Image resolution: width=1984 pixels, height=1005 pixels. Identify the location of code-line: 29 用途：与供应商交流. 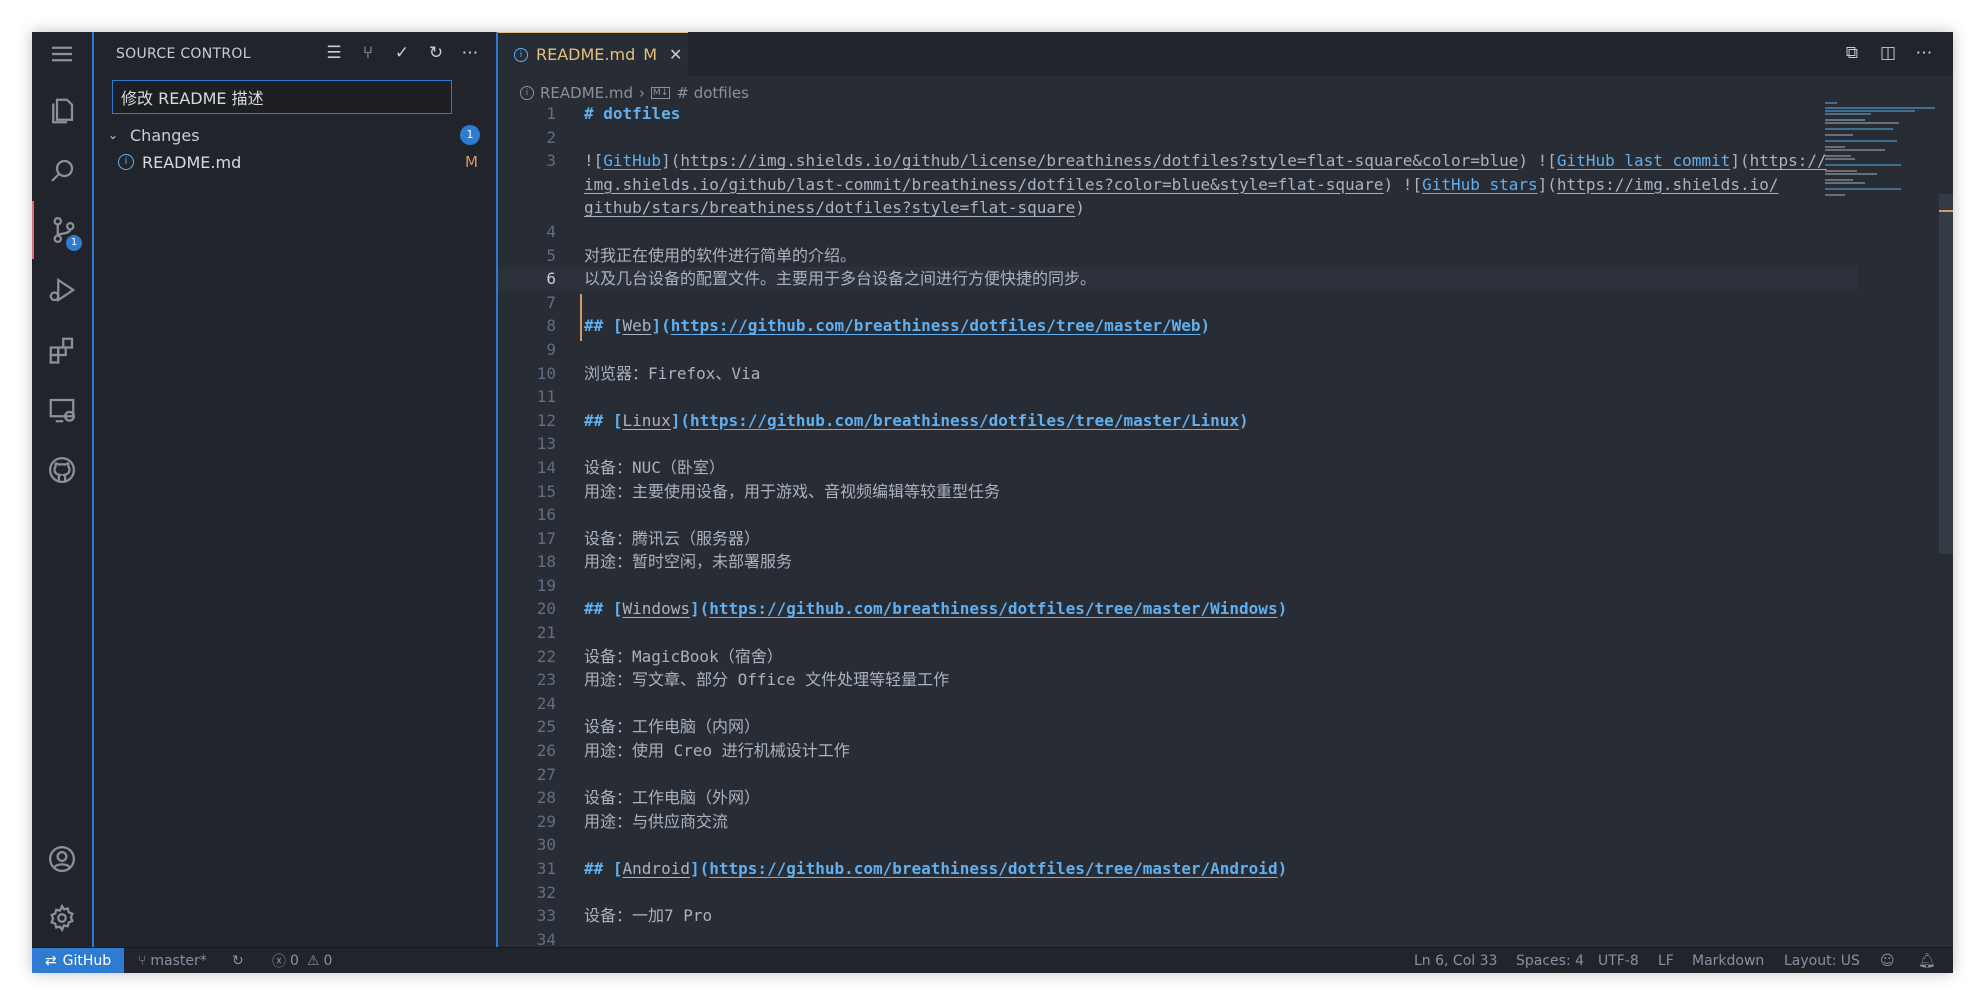
(1178, 822).